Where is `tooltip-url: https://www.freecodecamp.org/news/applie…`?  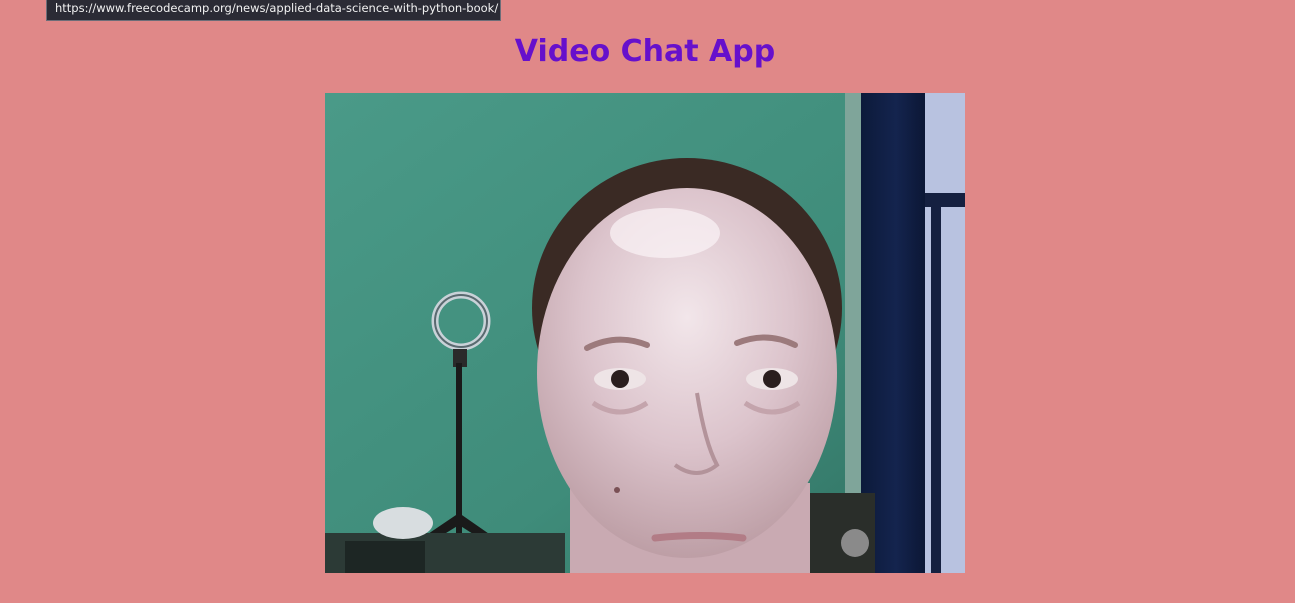
tooltip-url: https://www.freecodecamp.org/news/applie… is located at coordinates (277, 8).